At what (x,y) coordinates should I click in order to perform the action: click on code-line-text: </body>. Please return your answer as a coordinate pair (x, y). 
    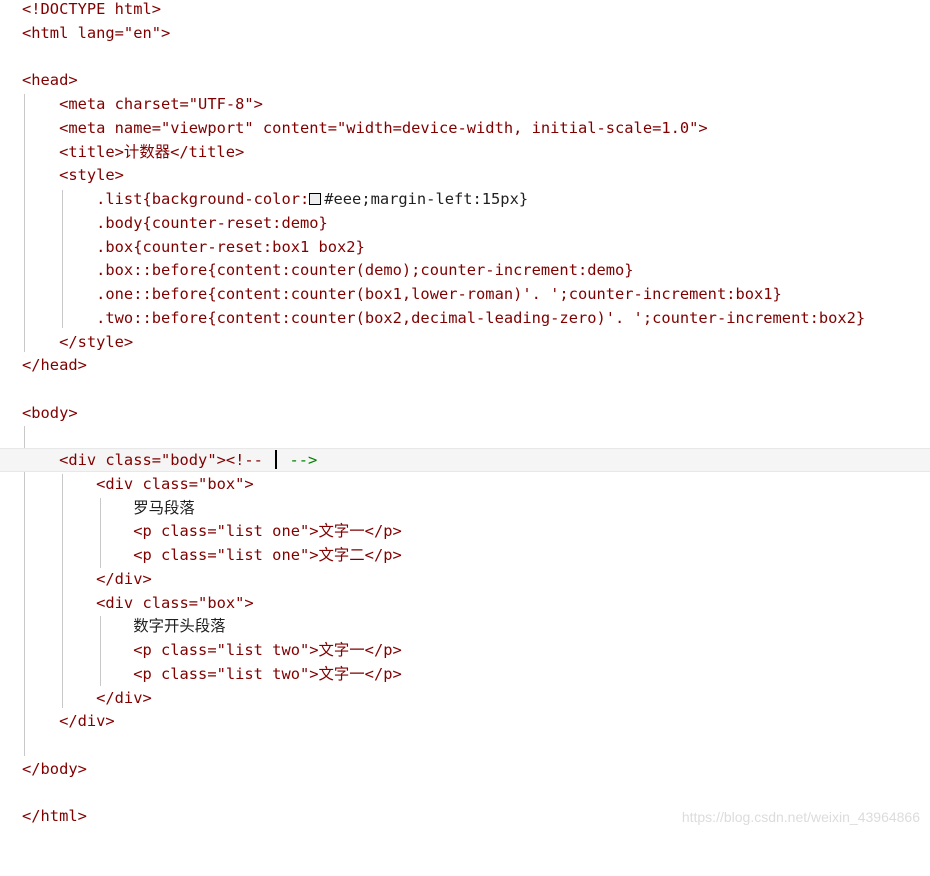
    Looking at the image, I should click on (54, 769).